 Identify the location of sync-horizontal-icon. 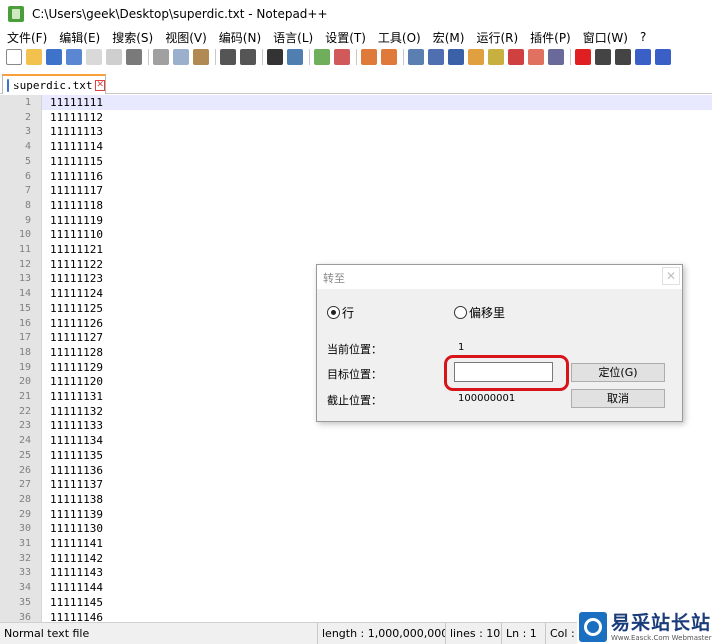
(389, 57).